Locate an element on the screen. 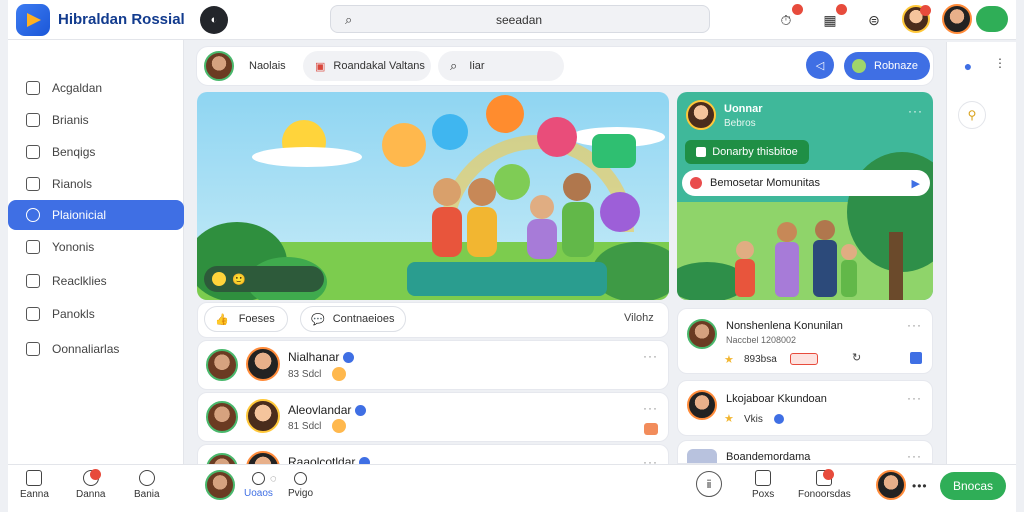 The image size is (1024, 512). caption-avatar is located at coordinates (219, 279).